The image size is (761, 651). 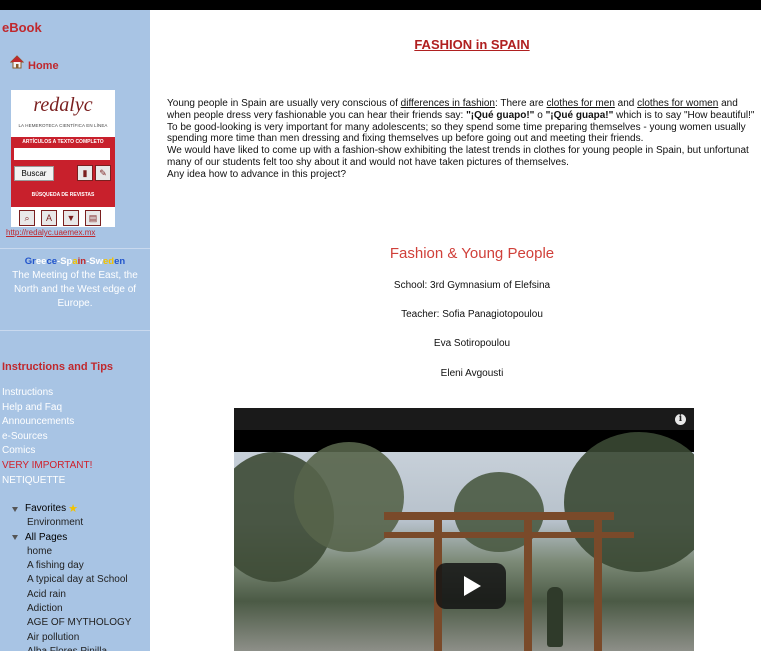 I want to click on play-icon, so click(x=472, y=586).